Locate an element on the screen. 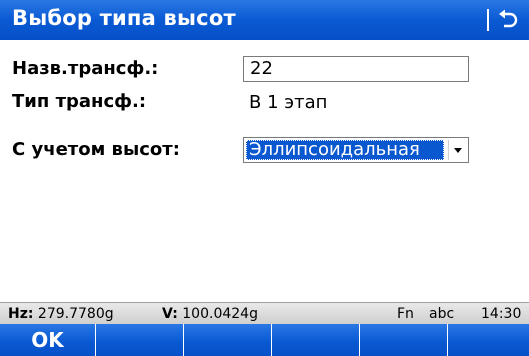  height-mode-select: Эллипсоидальная is located at coordinates (356, 150).